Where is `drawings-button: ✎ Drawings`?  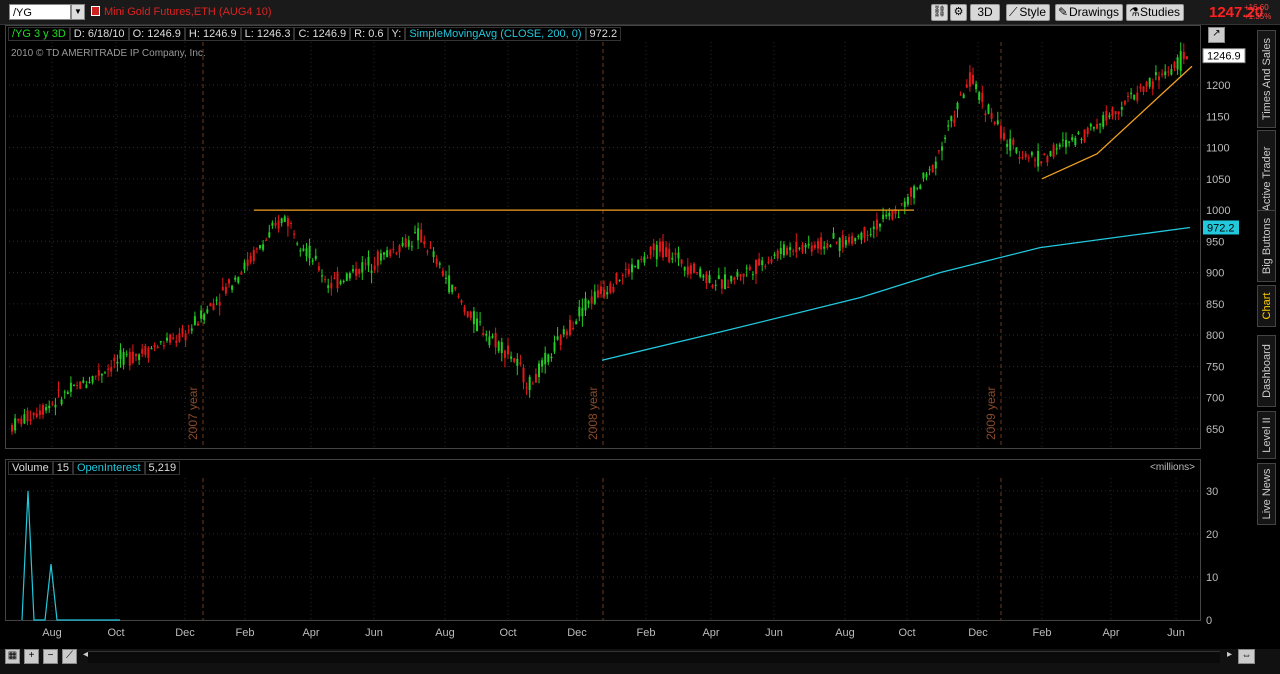 drawings-button: ✎ Drawings is located at coordinates (1089, 12).